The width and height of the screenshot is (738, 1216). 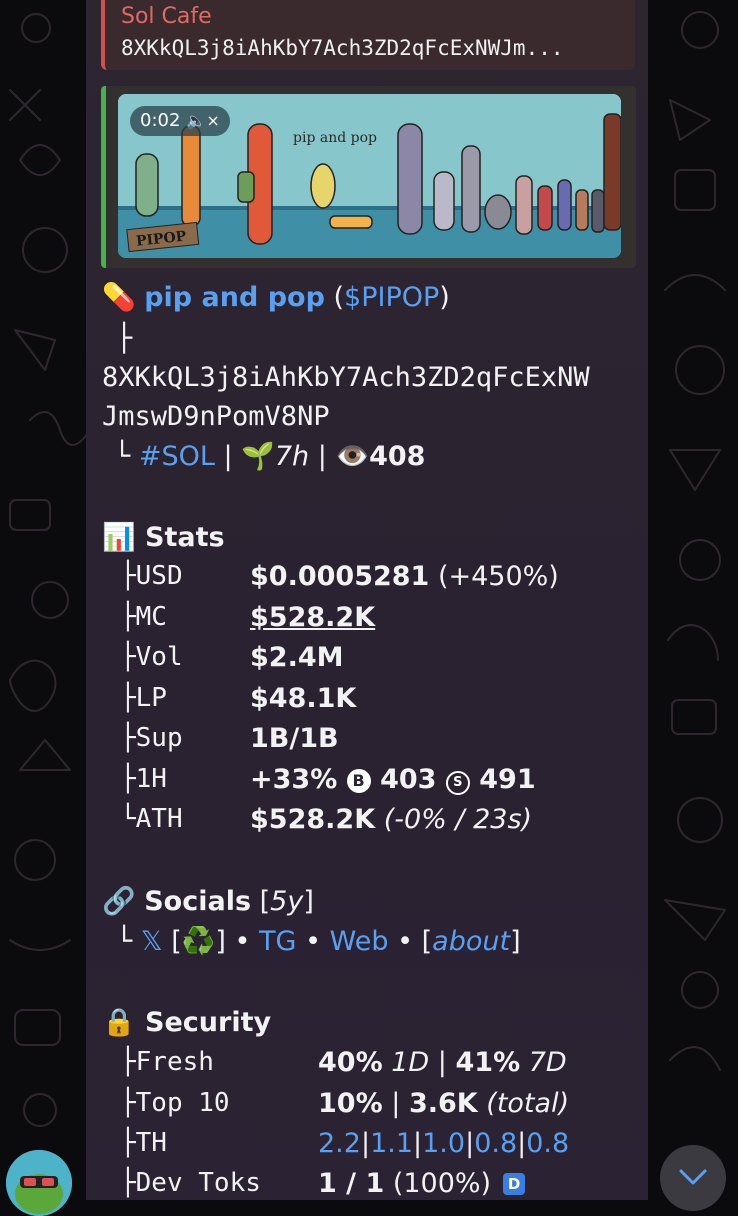 I want to click on stats-heading: 📊 Stats, so click(x=163, y=537).